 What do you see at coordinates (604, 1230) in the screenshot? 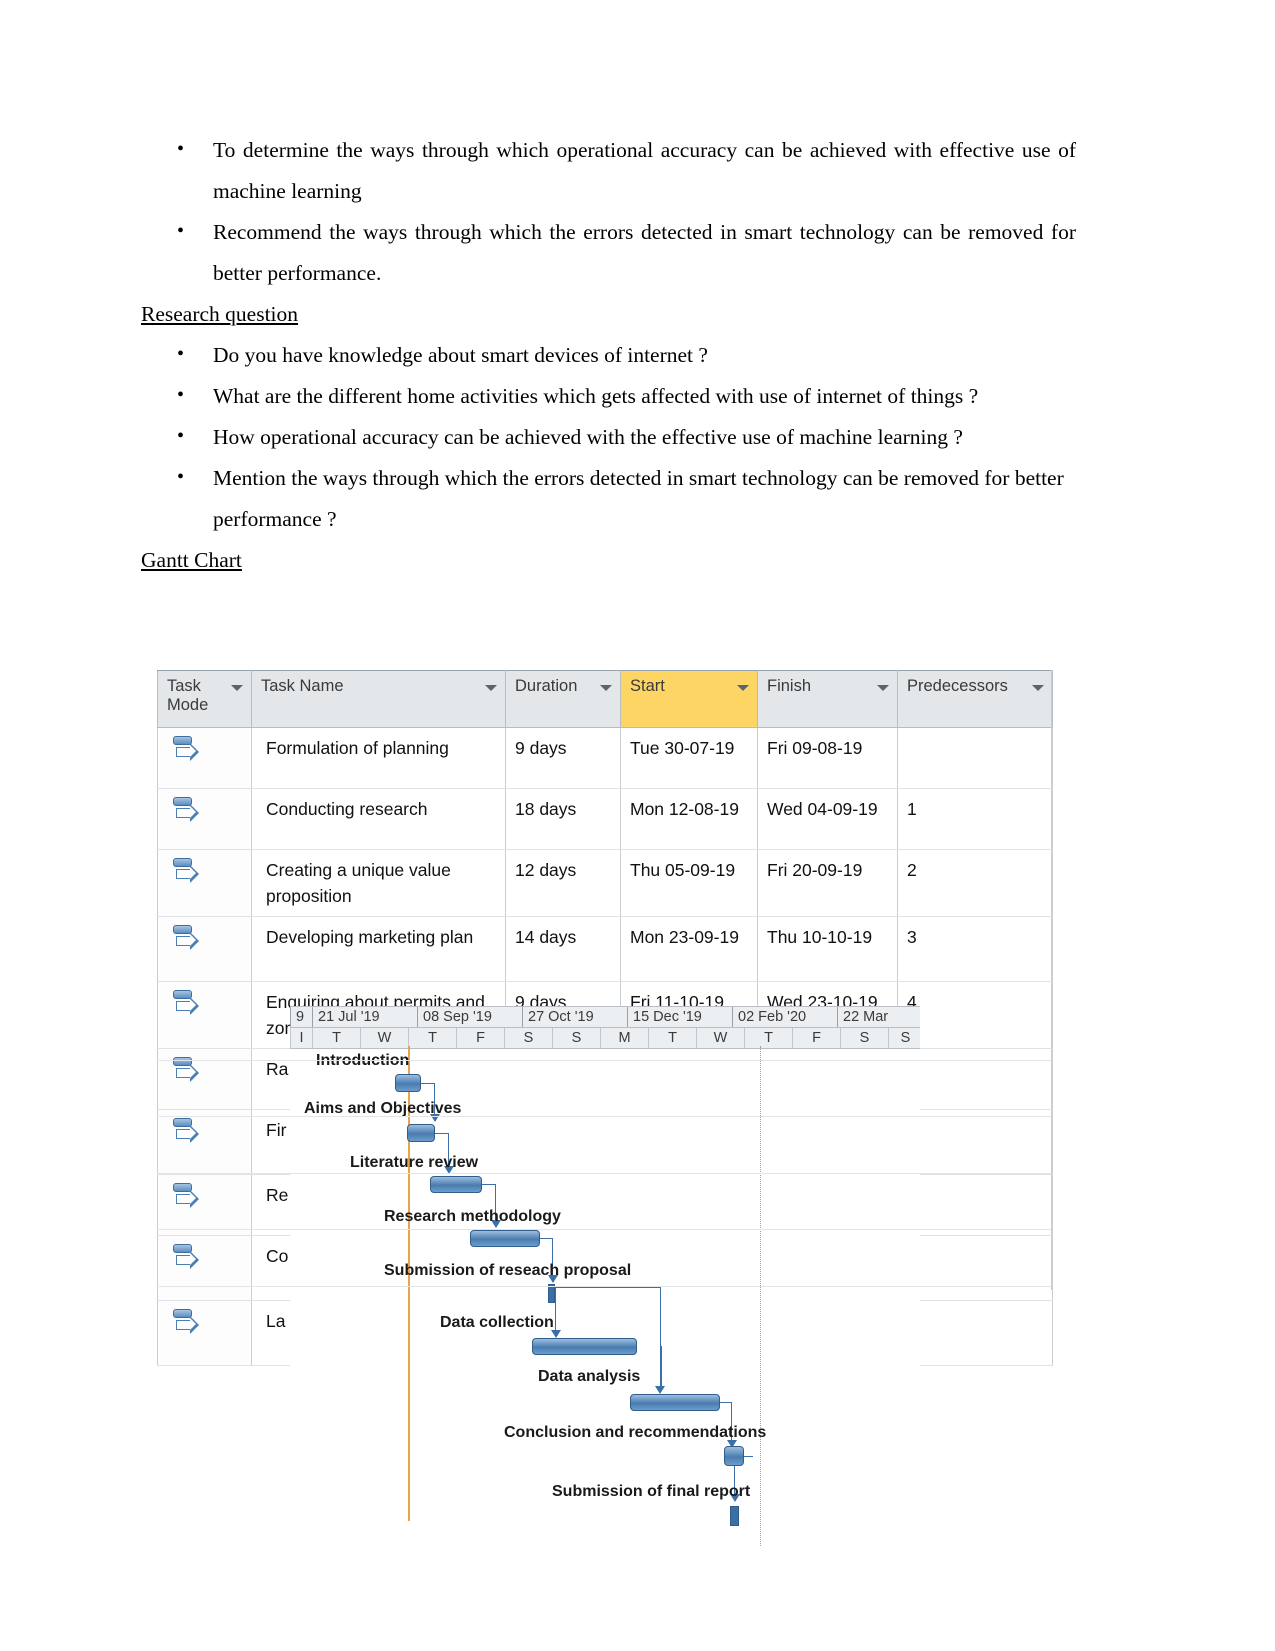
I see `table-background-gridlines` at bounding box center [604, 1230].